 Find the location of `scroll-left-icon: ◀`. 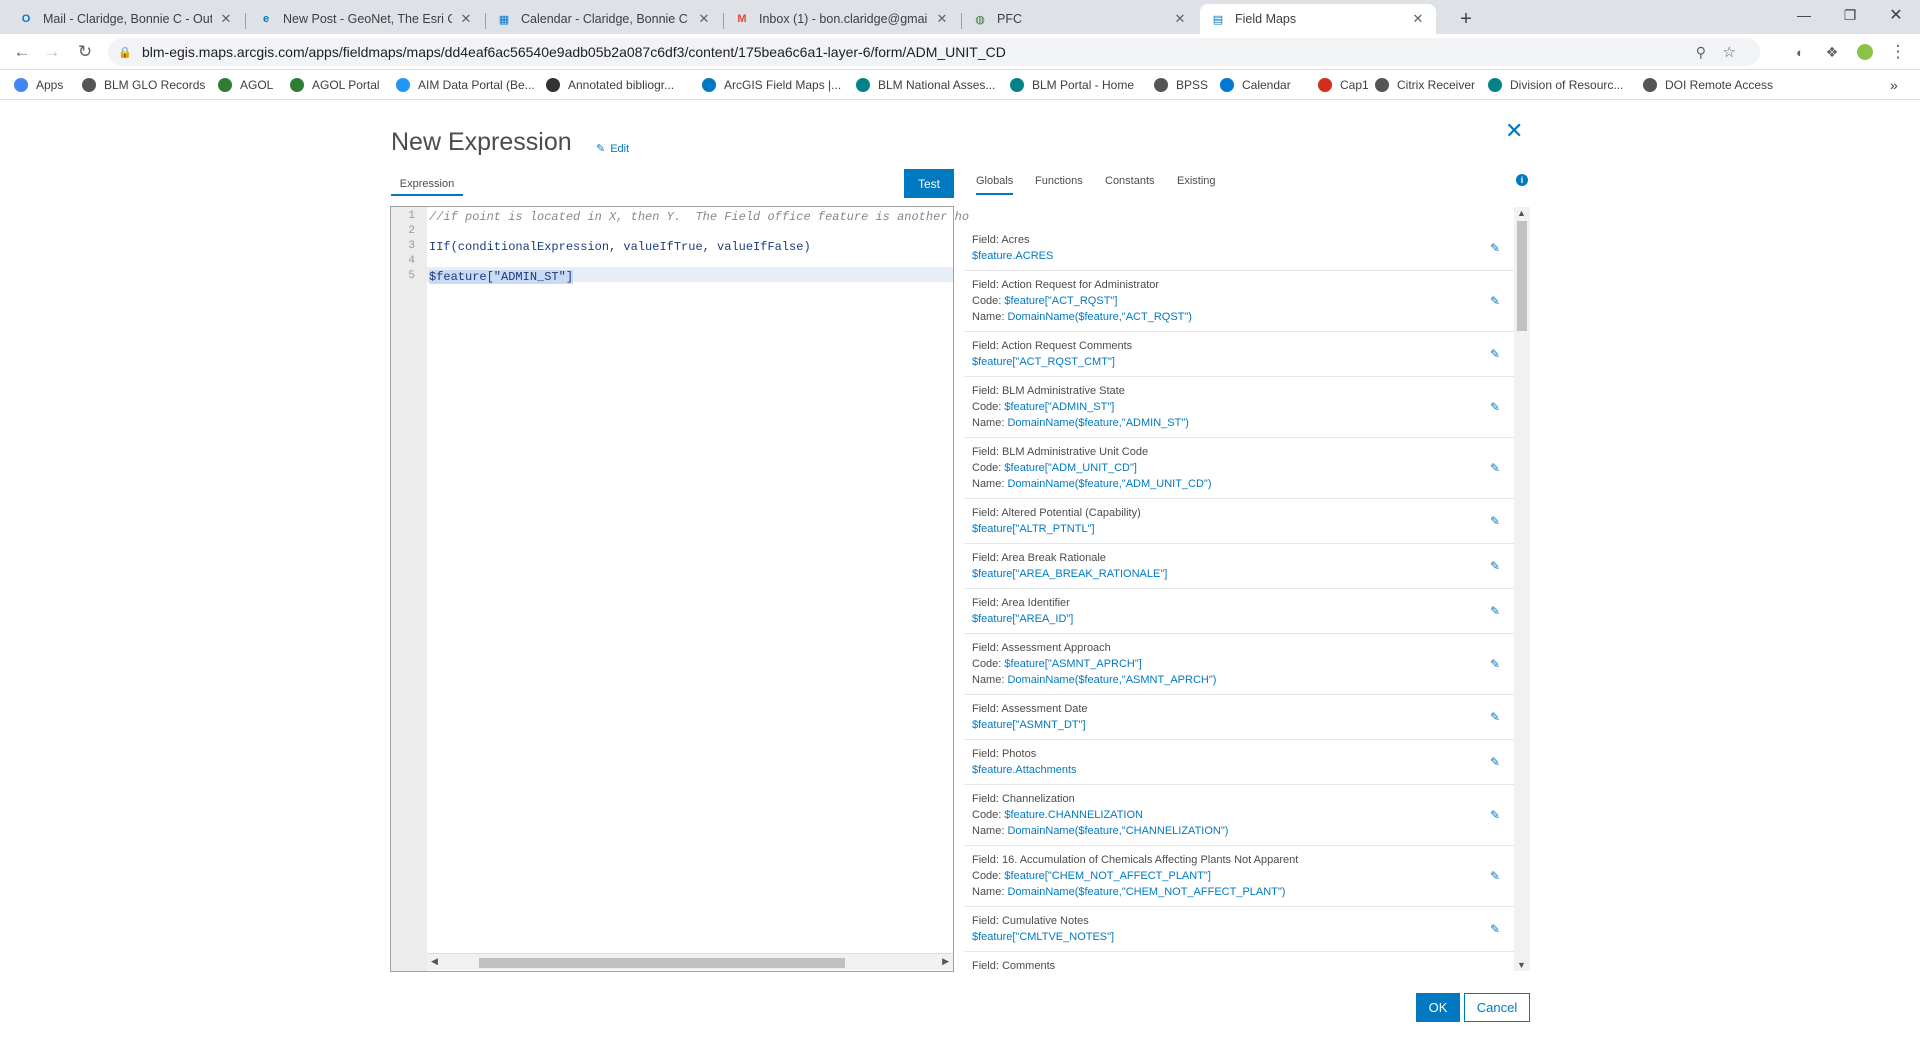

scroll-left-icon: ◀ is located at coordinates (434, 961).